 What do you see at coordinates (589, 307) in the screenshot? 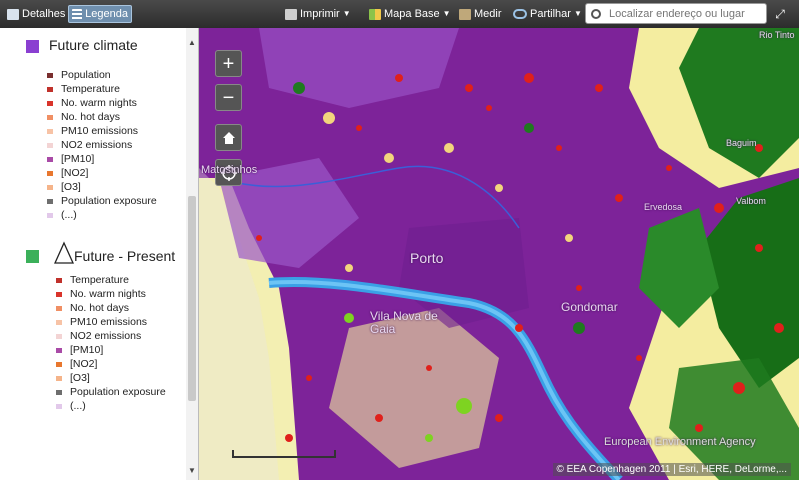
I see `map-label-gondomar: Gondomar` at bounding box center [589, 307].